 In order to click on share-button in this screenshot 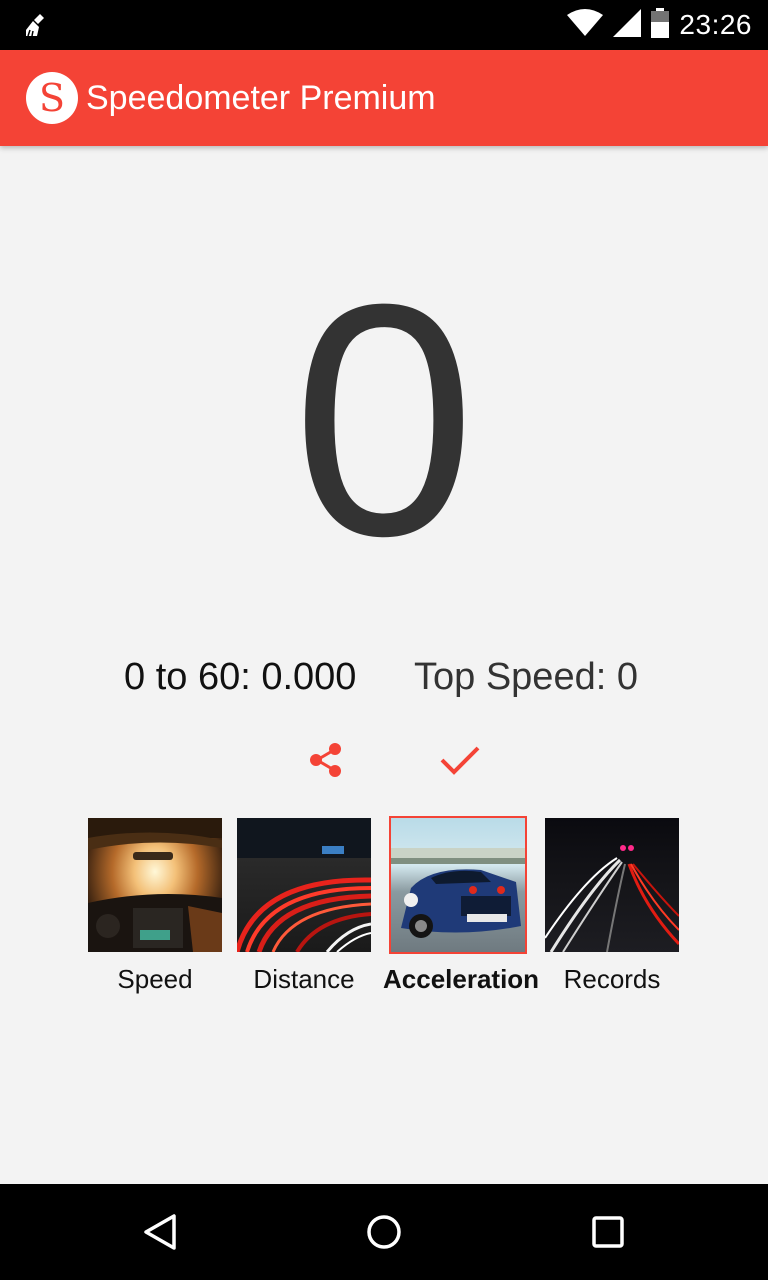, I will do `click(326, 760)`.